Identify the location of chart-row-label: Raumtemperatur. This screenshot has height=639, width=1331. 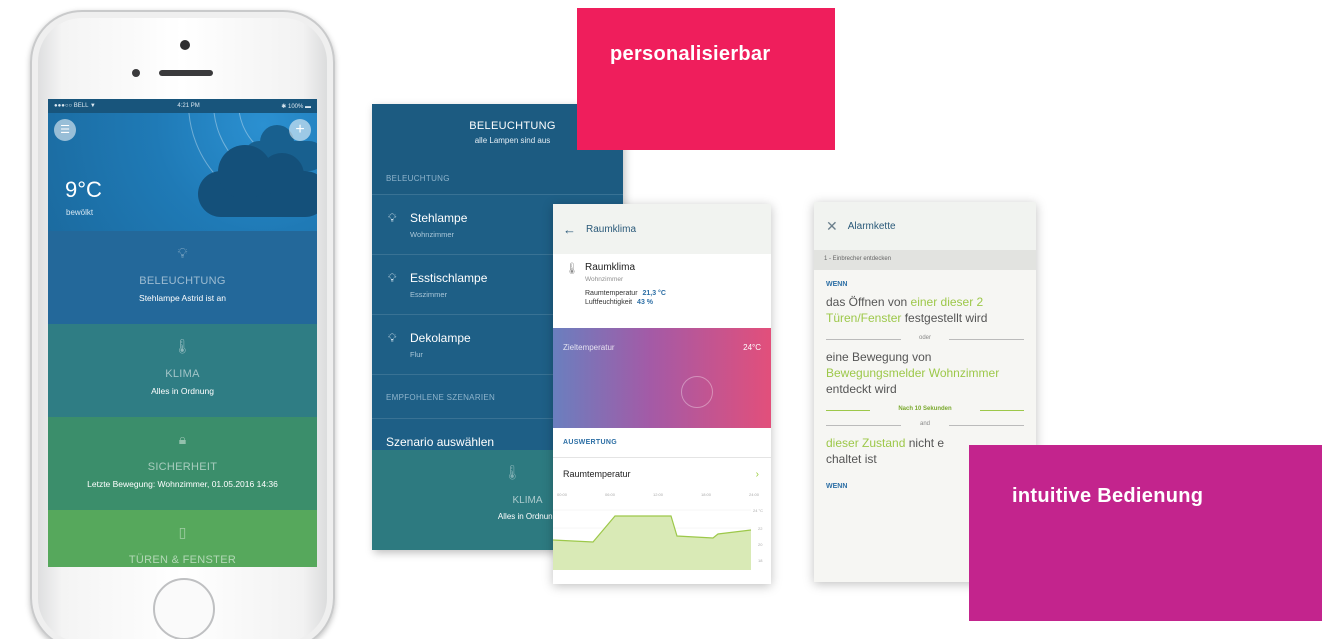
(597, 474).